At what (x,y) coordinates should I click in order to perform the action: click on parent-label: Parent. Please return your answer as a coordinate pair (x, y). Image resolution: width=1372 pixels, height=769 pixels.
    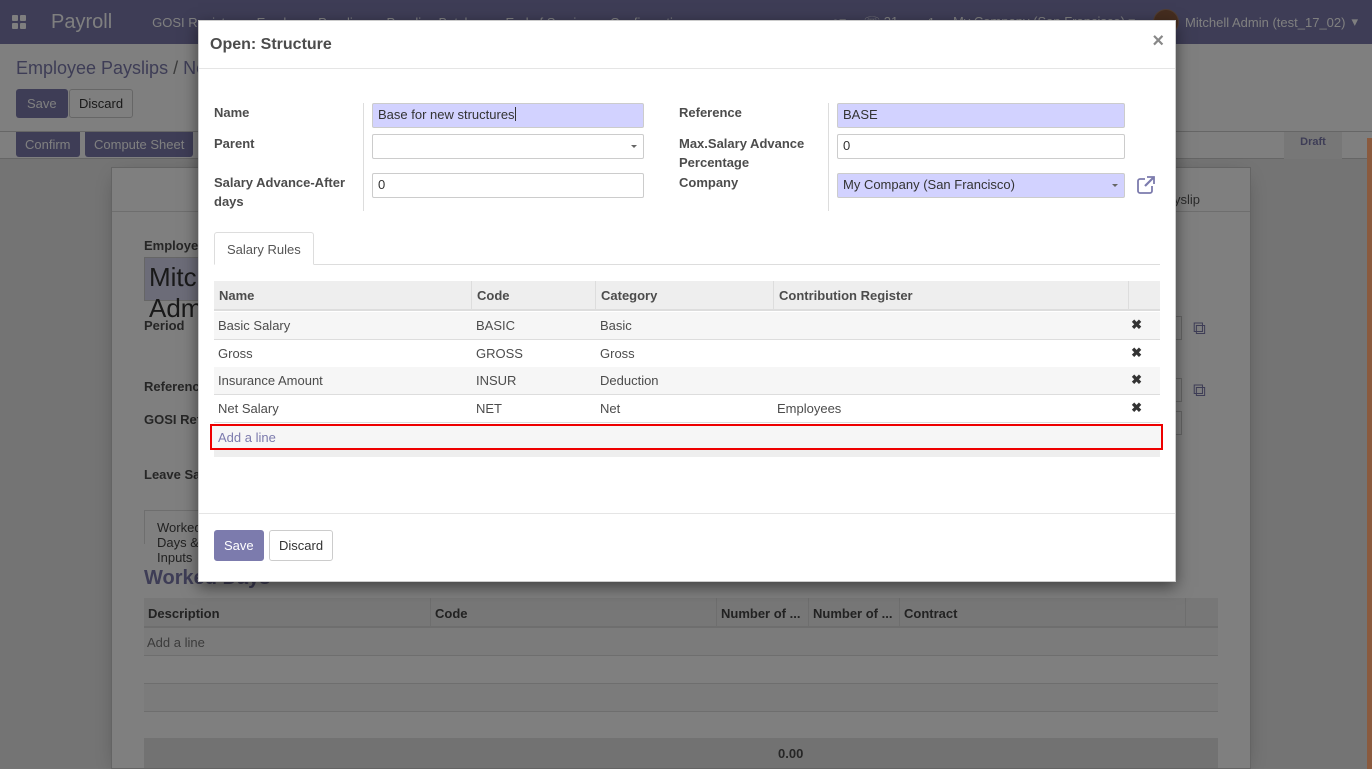
    Looking at the image, I should click on (234, 143).